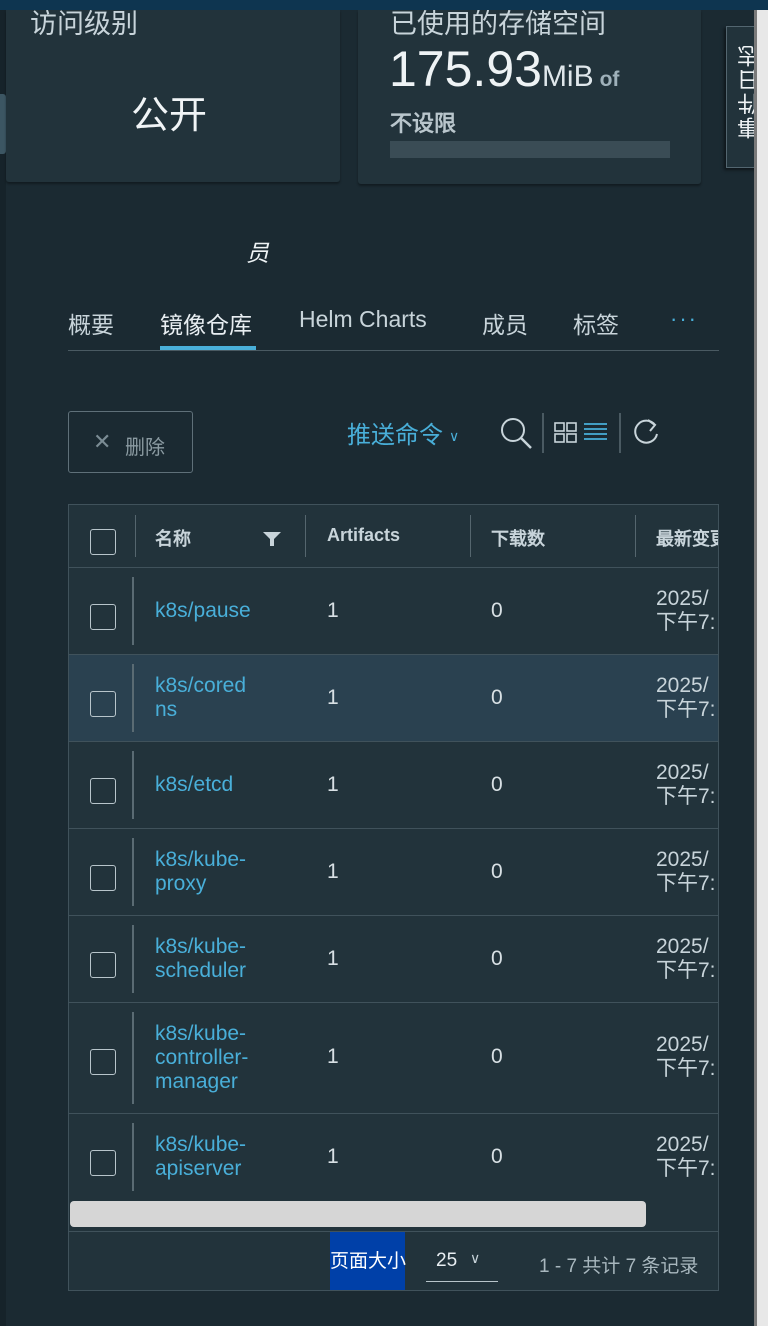 Image resolution: width=768 pixels, height=1326 pixels. I want to click on datagrid-footer: 页面大小 25 ∨ 1 - 7 共计 7 条记录, so click(393, 1260).